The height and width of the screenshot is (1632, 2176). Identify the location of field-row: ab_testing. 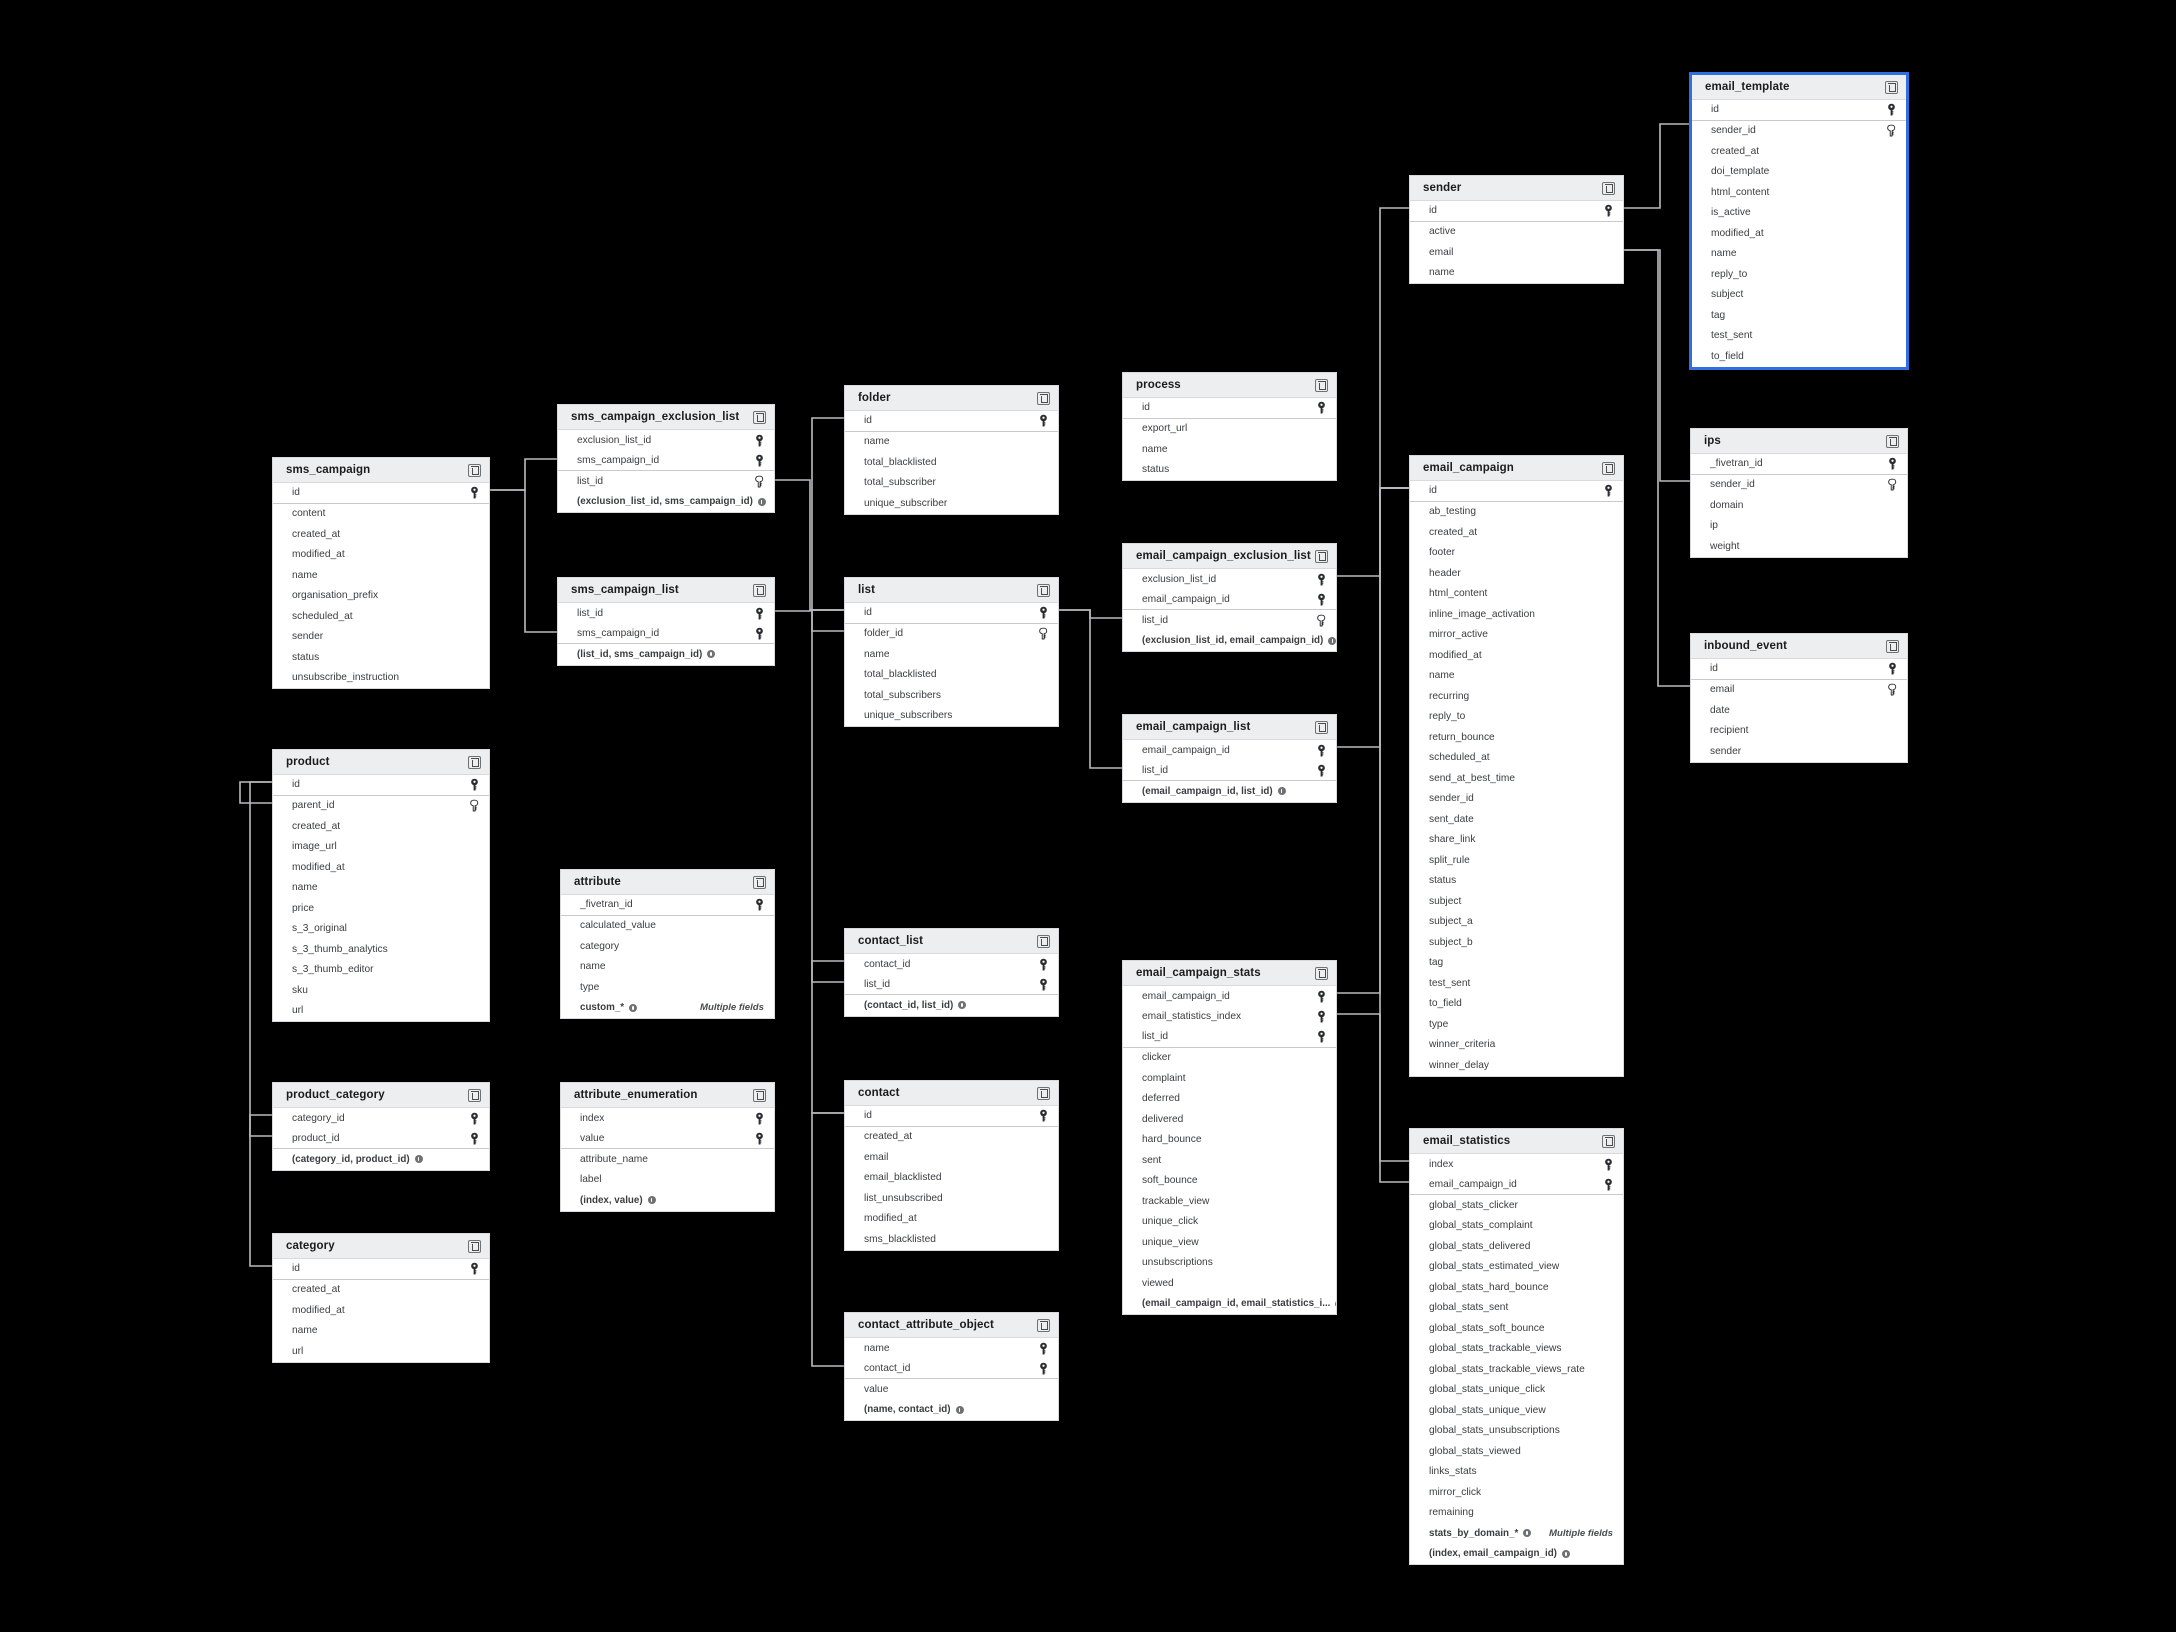
(1516, 512).